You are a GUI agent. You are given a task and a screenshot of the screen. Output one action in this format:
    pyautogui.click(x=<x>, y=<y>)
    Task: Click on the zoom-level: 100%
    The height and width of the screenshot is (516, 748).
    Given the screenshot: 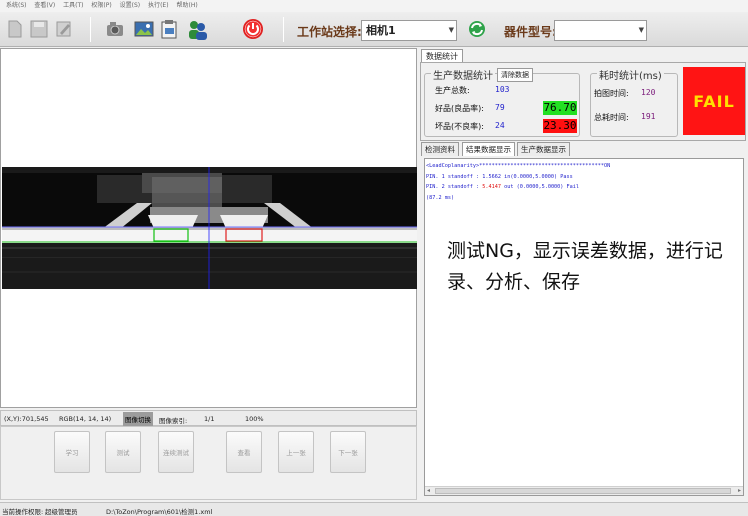 What is the action you would take?
    pyautogui.click(x=254, y=419)
    